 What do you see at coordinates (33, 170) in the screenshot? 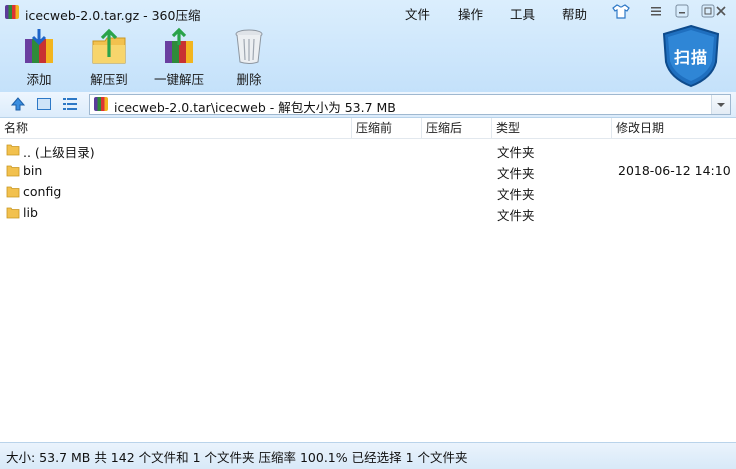
I see `item-name: bin` at bounding box center [33, 170].